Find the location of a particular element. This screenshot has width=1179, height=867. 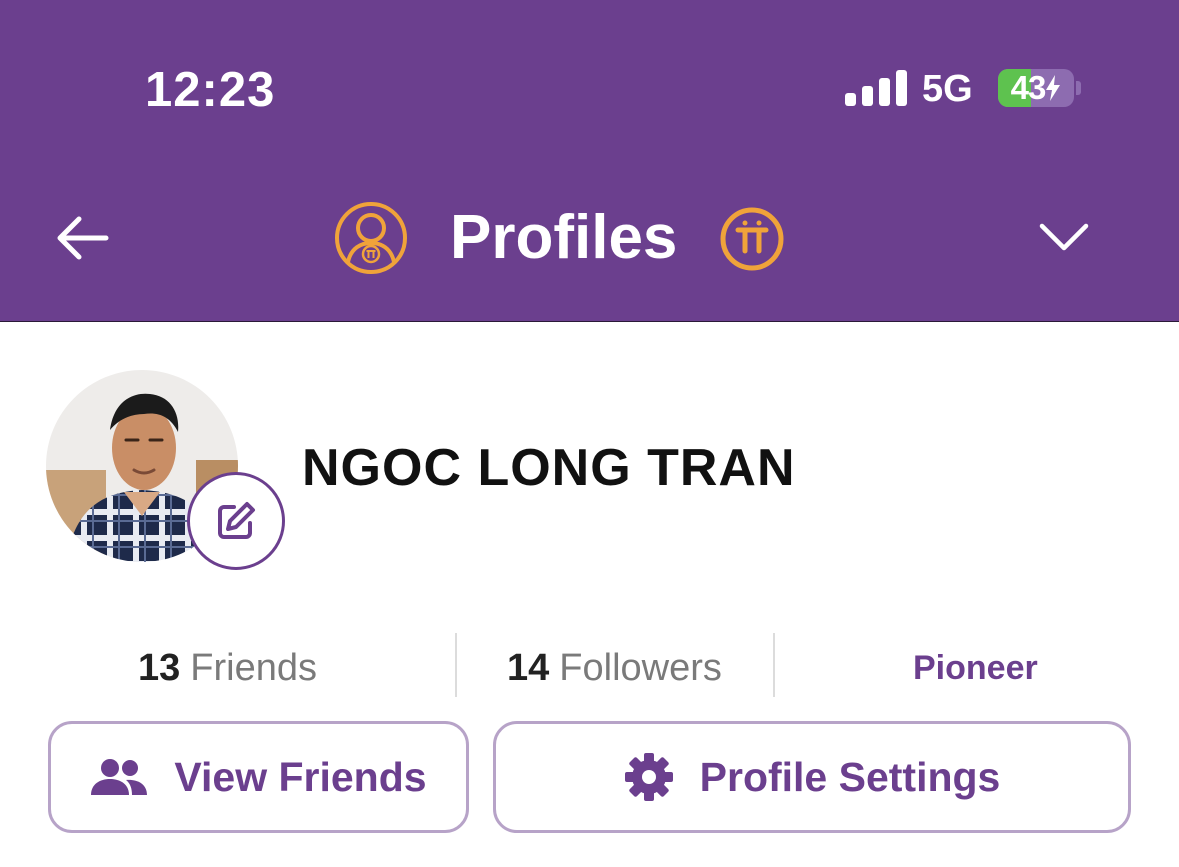

view-friends-label: View Friends is located at coordinates (300, 776).